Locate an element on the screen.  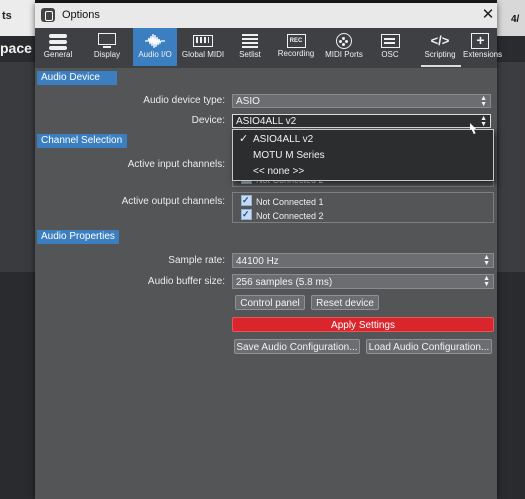
device-select: ASIO4ALL v2 ▲ ▼ is located at coordinates (361, 121).